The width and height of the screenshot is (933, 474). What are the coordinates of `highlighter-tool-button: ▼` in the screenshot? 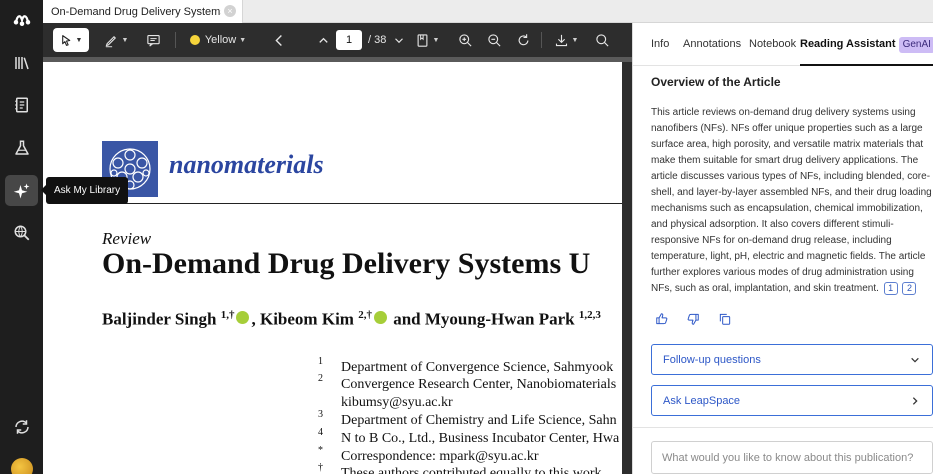 It's located at (116, 40).